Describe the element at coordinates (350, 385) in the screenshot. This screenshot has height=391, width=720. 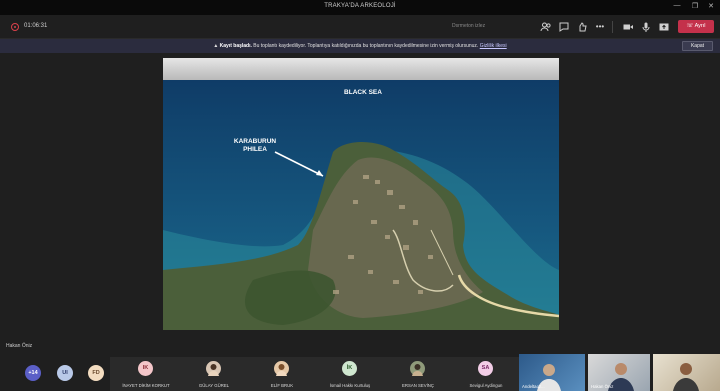
I see `participant-name: İsmail Hakkı Kurtuluş` at that location.